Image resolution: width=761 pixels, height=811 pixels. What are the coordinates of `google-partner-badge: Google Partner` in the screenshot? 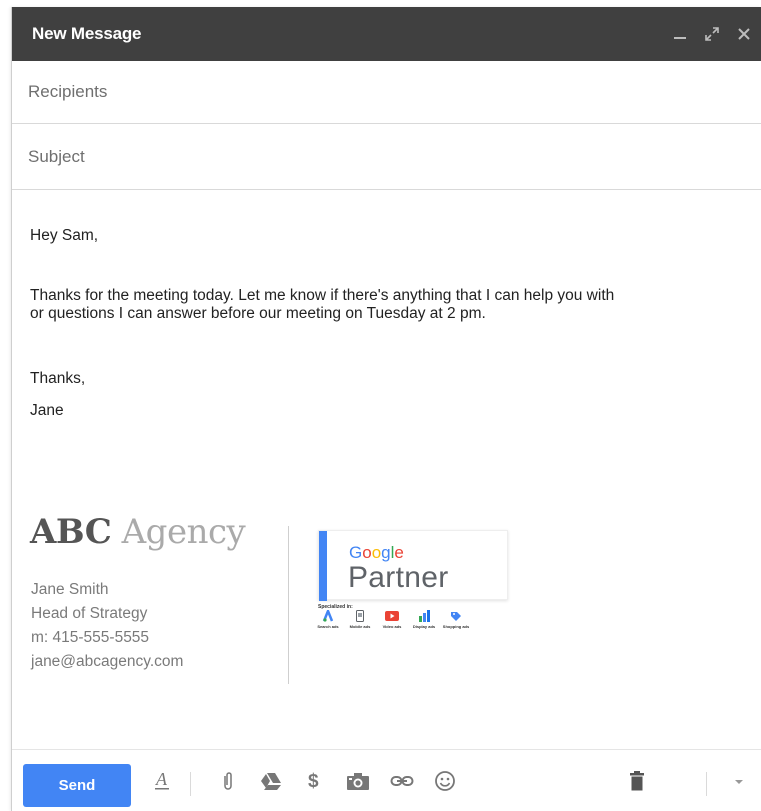 It's located at (413, 565).